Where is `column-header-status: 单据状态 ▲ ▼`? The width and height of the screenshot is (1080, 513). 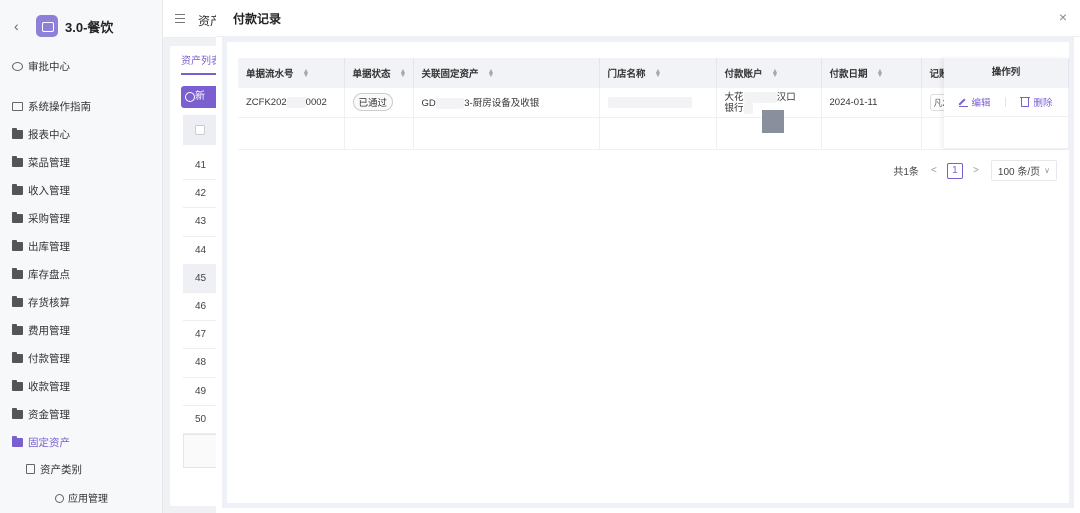
column-header-status: 单据状态 ▲ ▼ is located at coordinates (379, 73).